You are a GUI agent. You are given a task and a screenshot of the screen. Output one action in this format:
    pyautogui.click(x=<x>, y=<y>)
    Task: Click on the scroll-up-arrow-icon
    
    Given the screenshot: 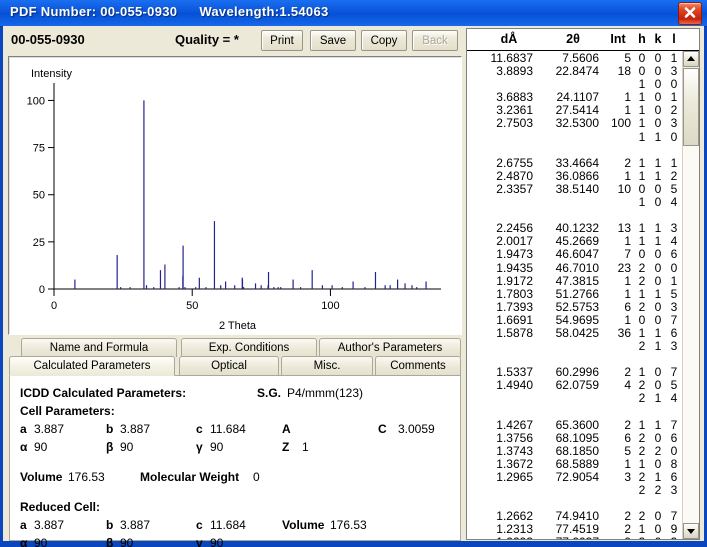 What is the action you would take?
    pyautogui.click(x=691, y=59)
    